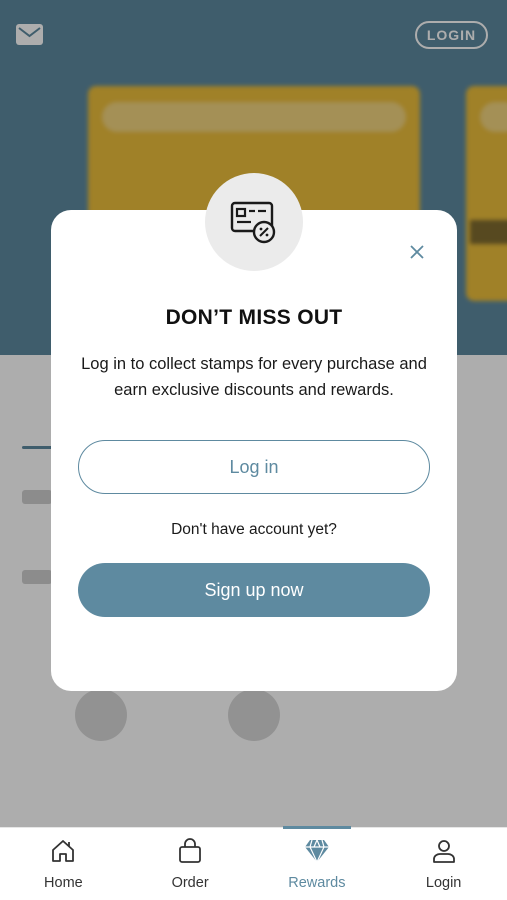 Image resolution: width=507 pixels, height=900 pixels. What do you see at coordinates (443, 883) in the screenshot?
I see `nav-item-label: Login` at bounding box center [443, 883].